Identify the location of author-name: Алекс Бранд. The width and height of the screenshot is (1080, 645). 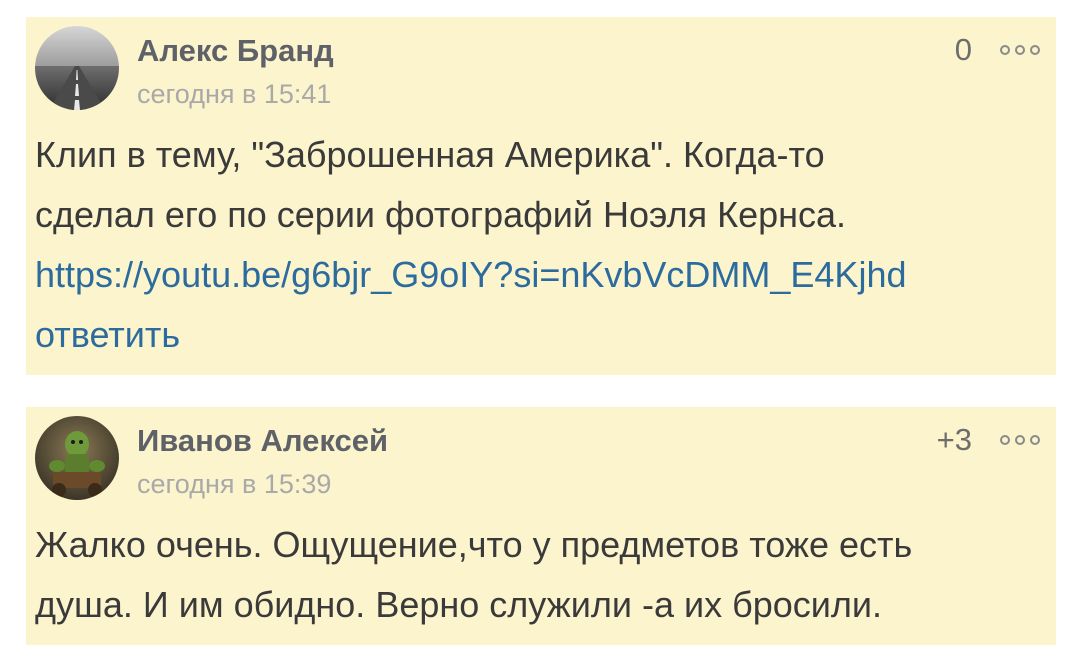
(235, 51).